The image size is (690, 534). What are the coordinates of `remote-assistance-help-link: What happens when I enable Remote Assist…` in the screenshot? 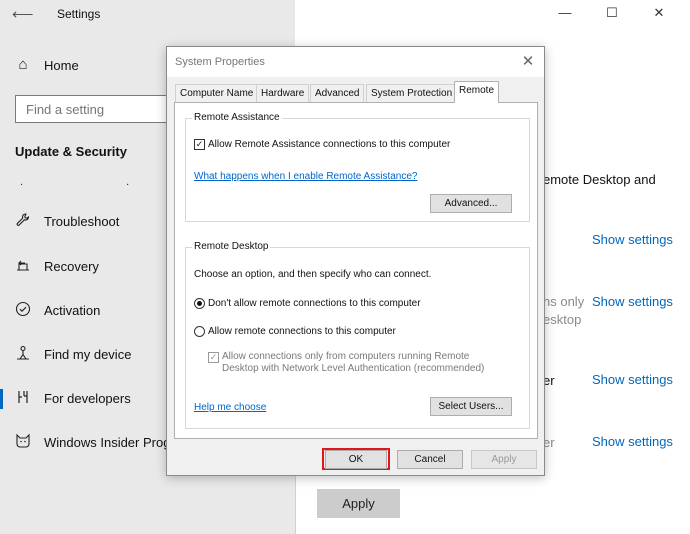 It's located at (305, 176).